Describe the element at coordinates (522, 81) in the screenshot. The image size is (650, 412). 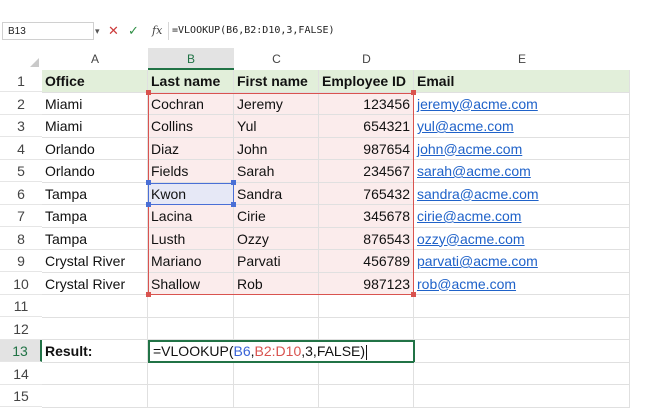
I see `header-email: Email` at that location.